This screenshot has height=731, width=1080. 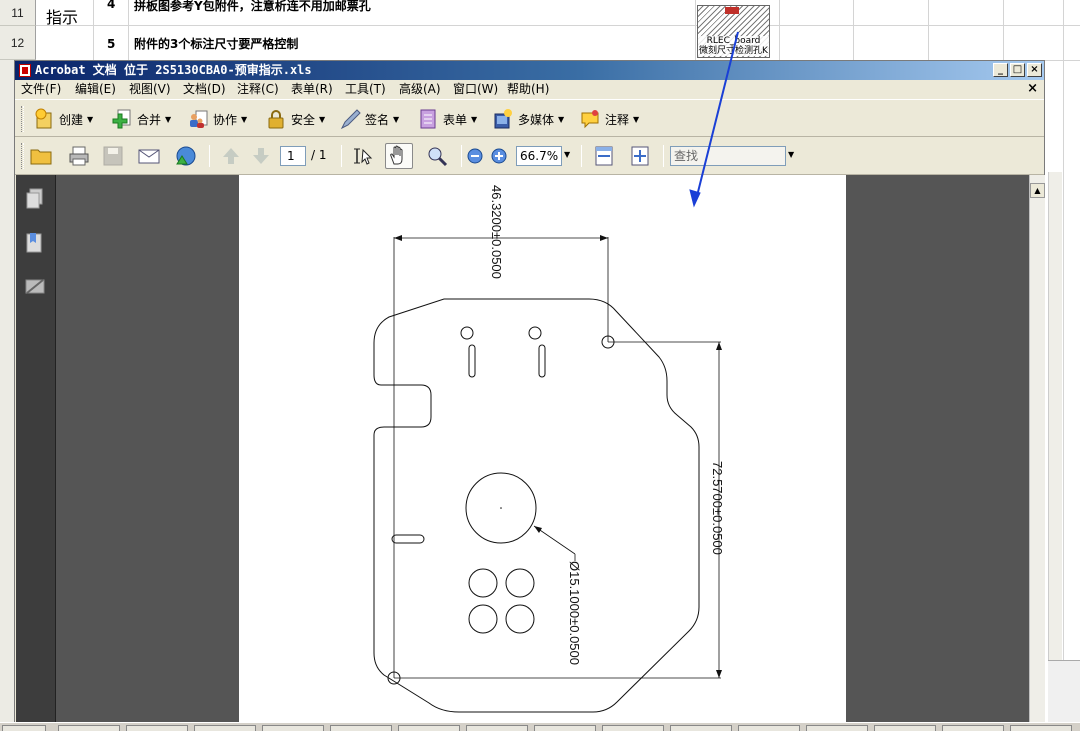 I want to click on annotation-arrow-overlay, so click(x=714, y=119).